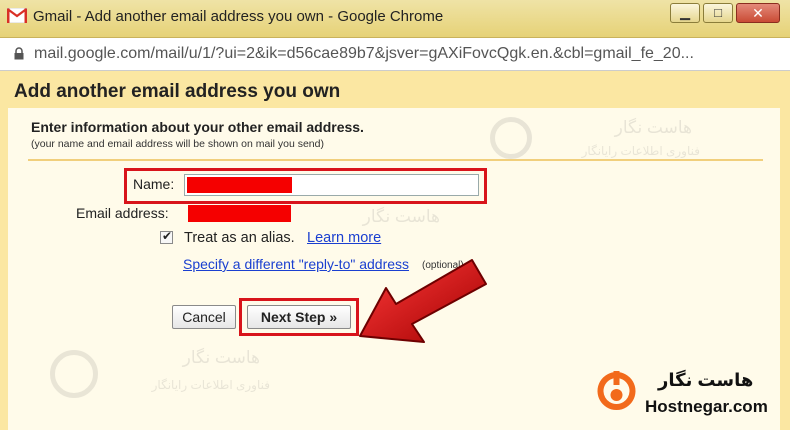 The width and height of the screenshot is (790, 430). What do you see at coordinates (122, 213) in the screenshot?
I see `email-label: Email address:` at bounding box center [122, 213].